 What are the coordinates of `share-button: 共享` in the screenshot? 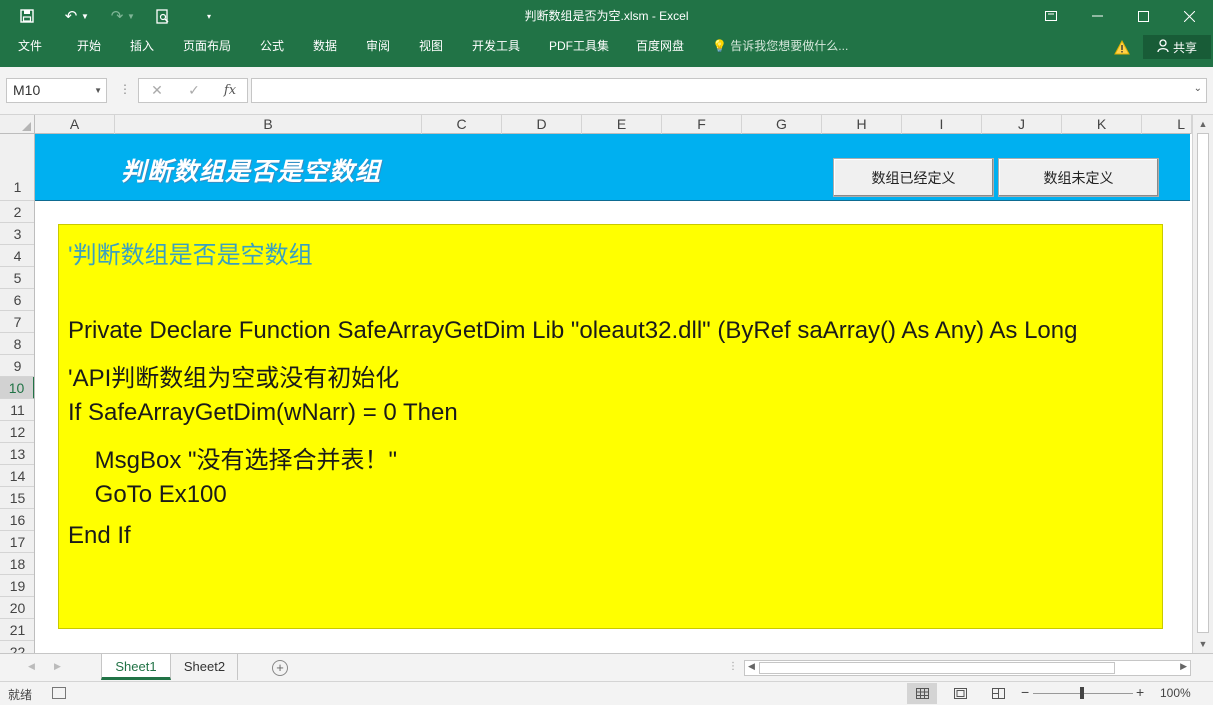 It's located at (1177, 47).